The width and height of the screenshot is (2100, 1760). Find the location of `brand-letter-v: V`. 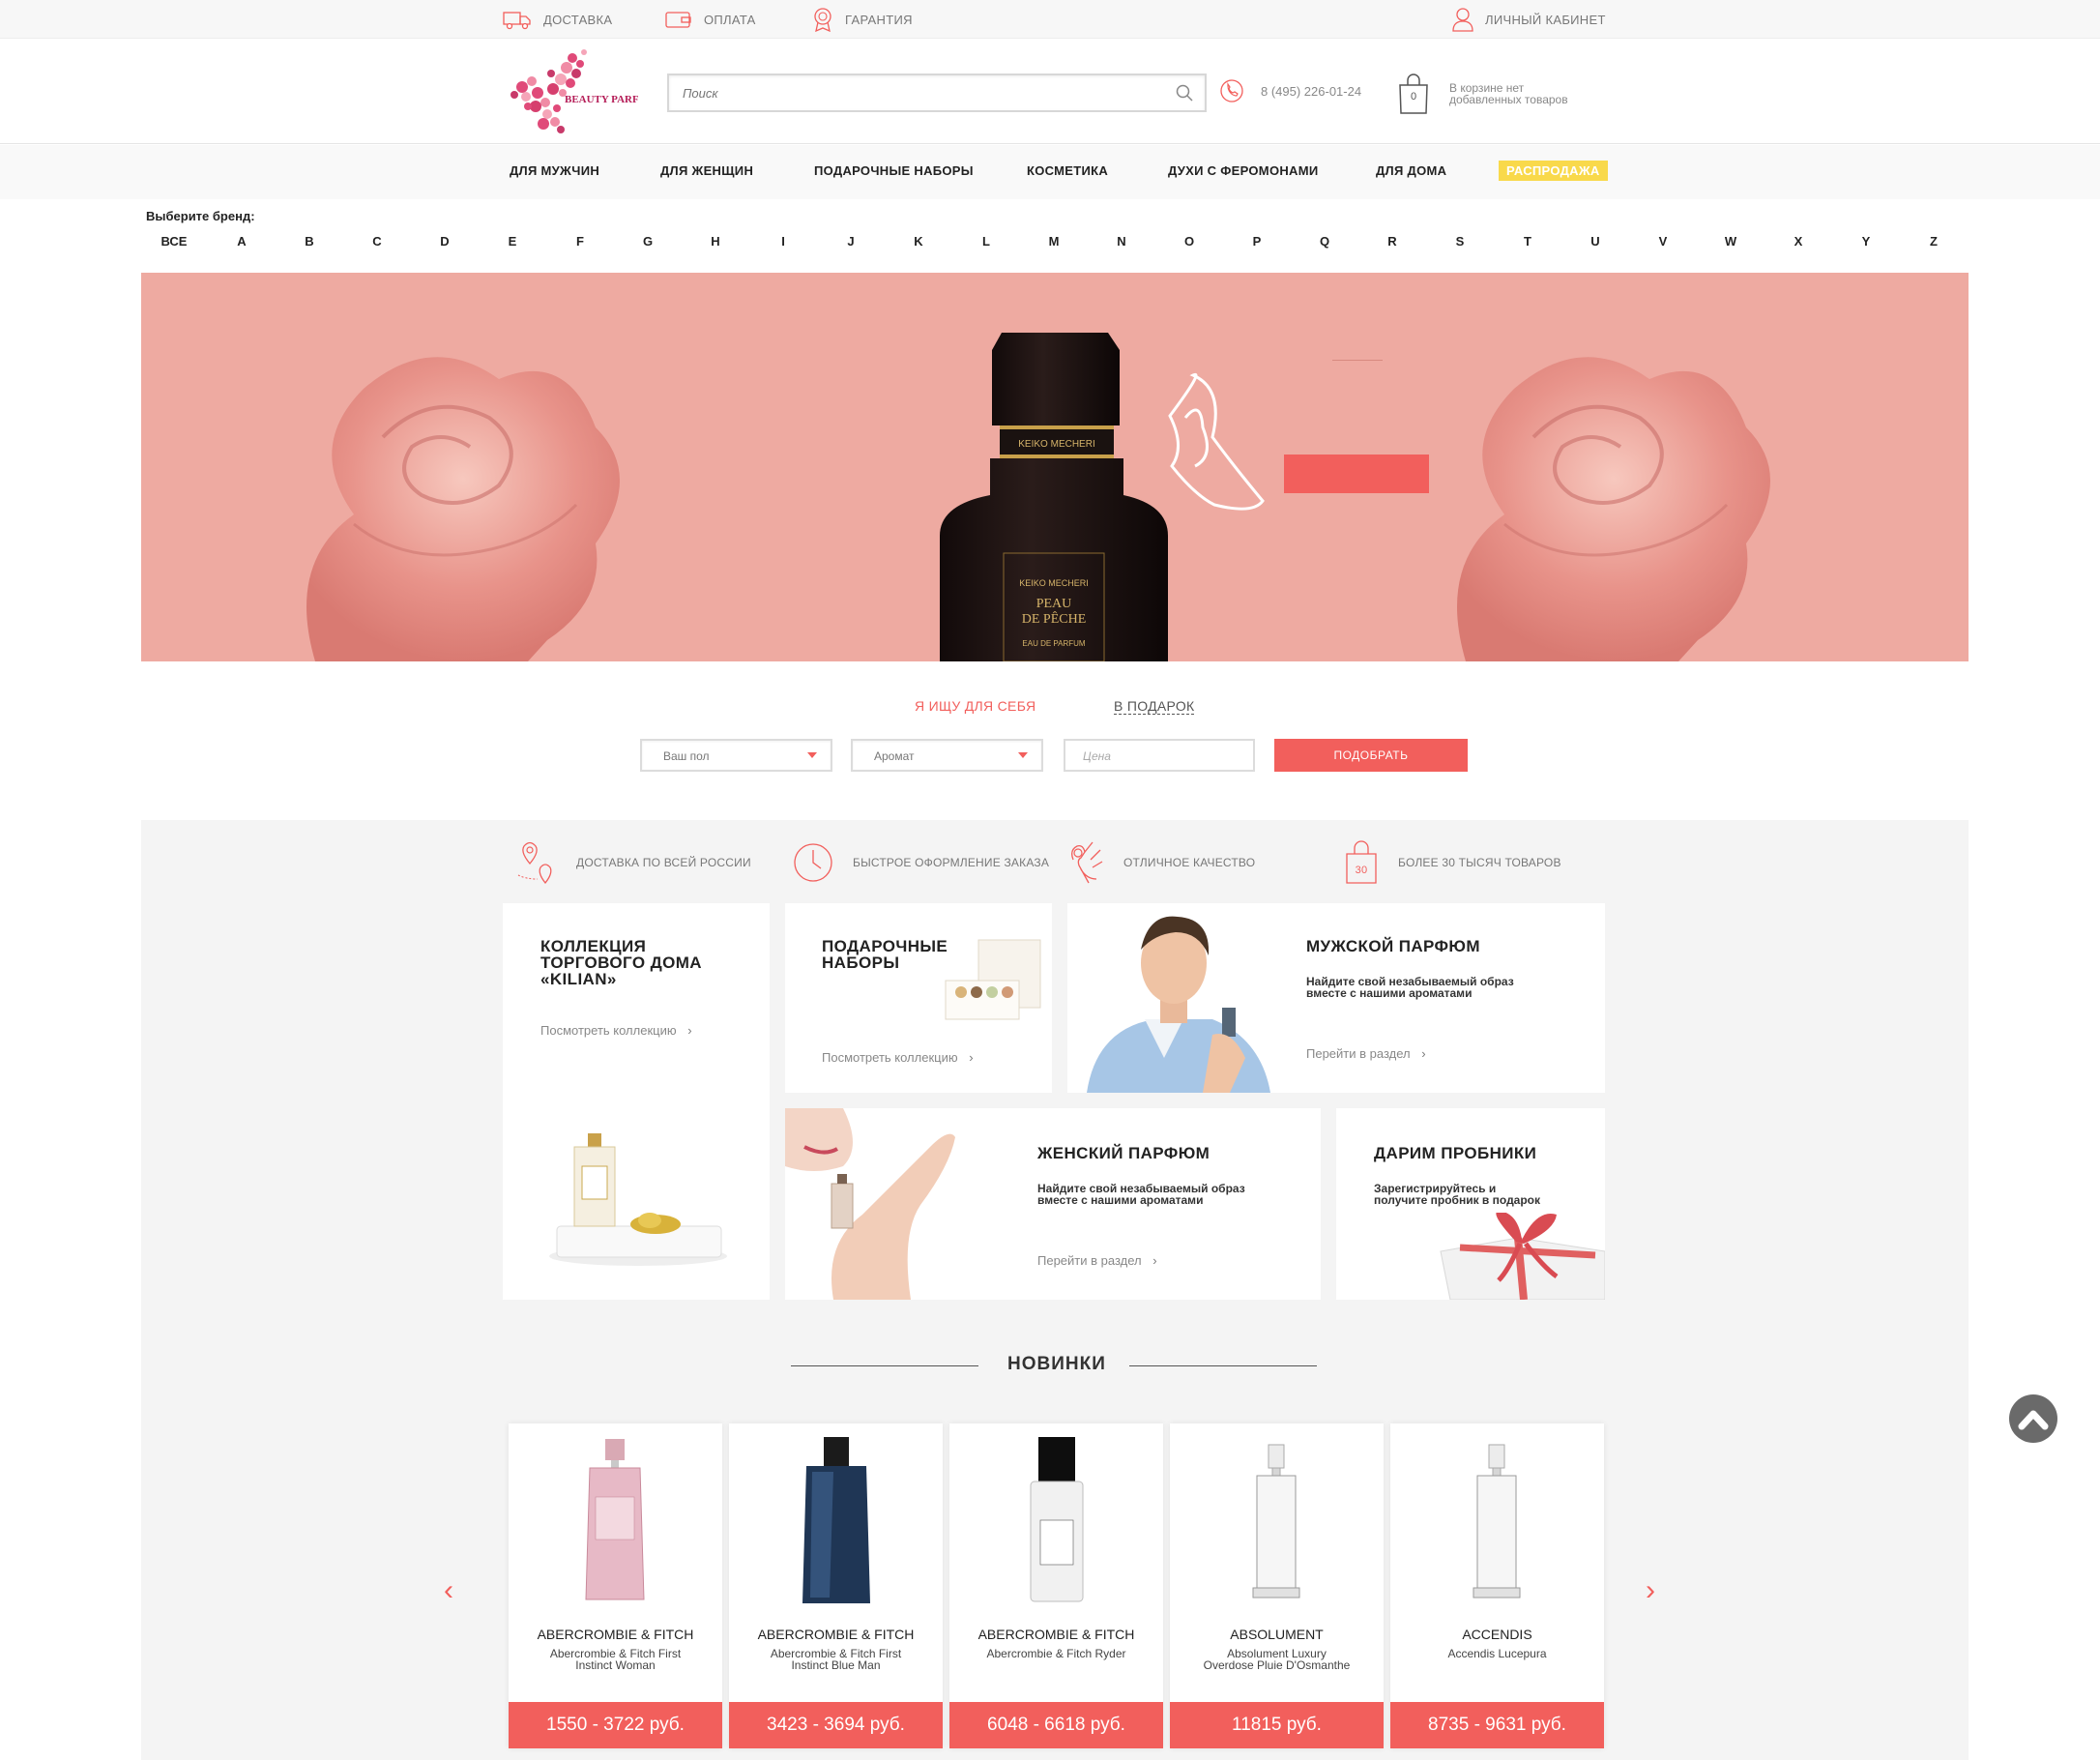

brand-letter-v: V is located at coordinates (1663, 242).